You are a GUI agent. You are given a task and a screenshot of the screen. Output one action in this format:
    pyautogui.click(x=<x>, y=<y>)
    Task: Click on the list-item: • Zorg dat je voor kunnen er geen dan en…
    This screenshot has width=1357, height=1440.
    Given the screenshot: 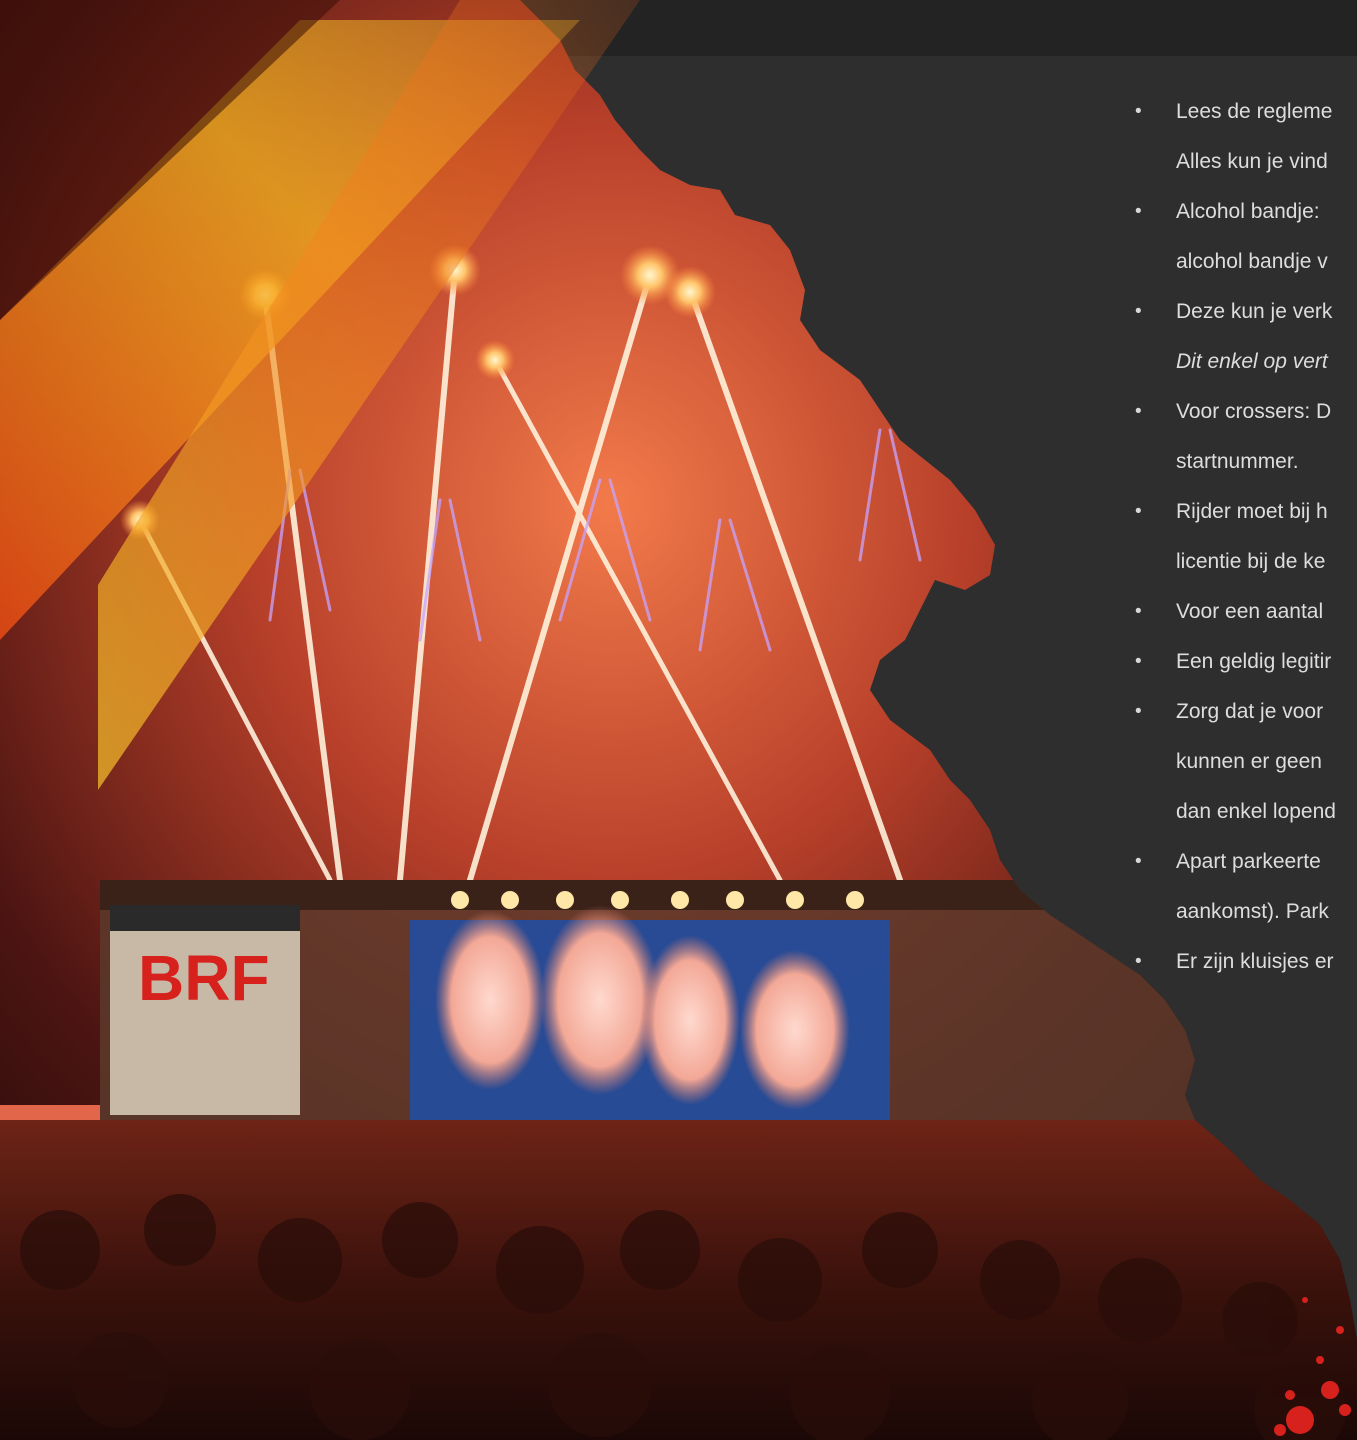 What is the action you would take?
    pyautogui.click(x=1246, y=765)
    